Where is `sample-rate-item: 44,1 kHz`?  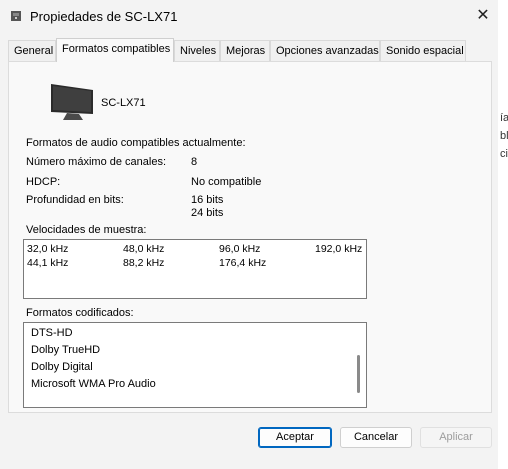
sample-rate-item: 44,1 kHz is located at coordinates (48, 263).